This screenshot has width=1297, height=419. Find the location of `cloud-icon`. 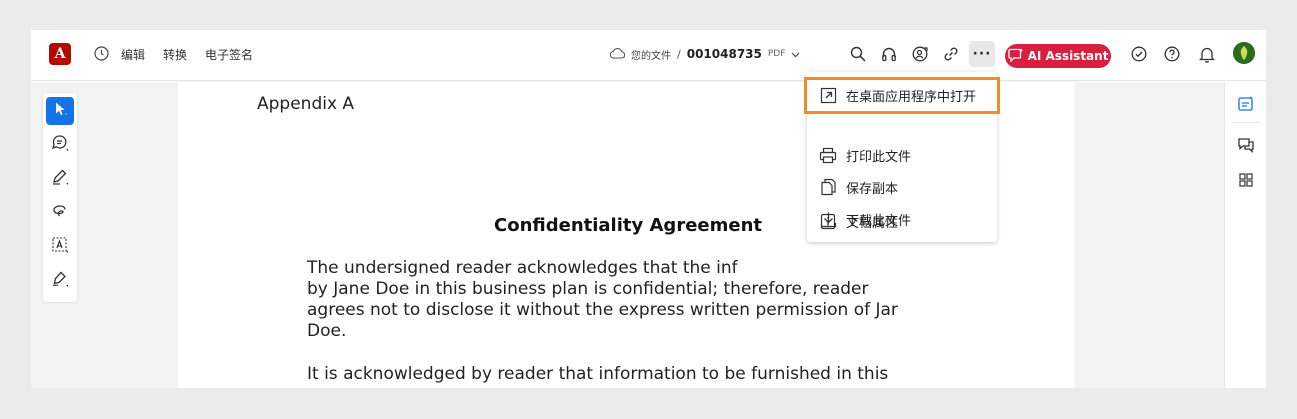

cloud-icon is located at coordinates (617, 54).